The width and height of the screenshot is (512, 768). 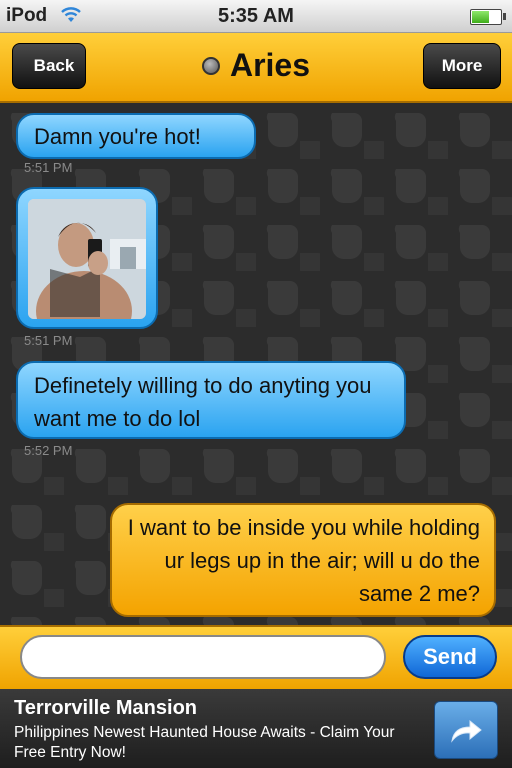 I want to click on status-bar: iPod 5:35 AM, so click(x=256, y=16).